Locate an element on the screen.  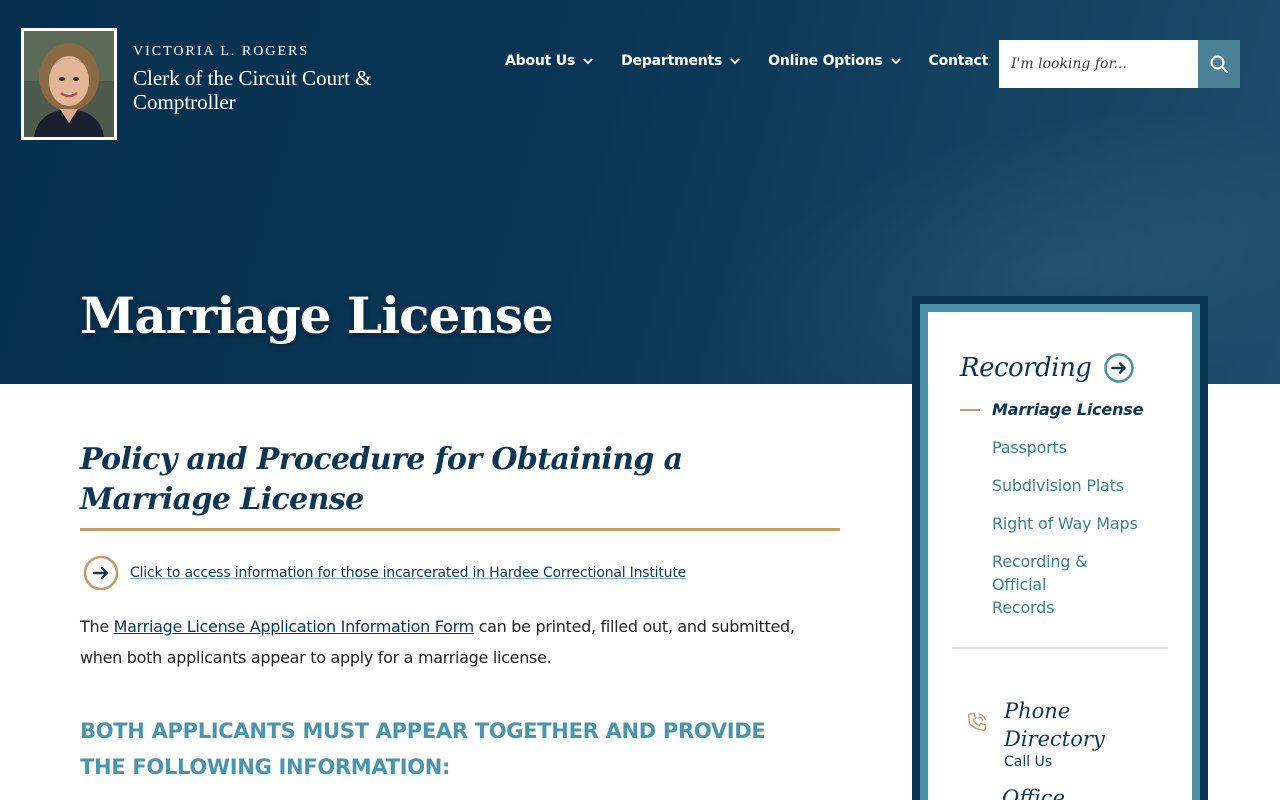
sidebar-item-label: Passports is located at coordinates (1029, 447).